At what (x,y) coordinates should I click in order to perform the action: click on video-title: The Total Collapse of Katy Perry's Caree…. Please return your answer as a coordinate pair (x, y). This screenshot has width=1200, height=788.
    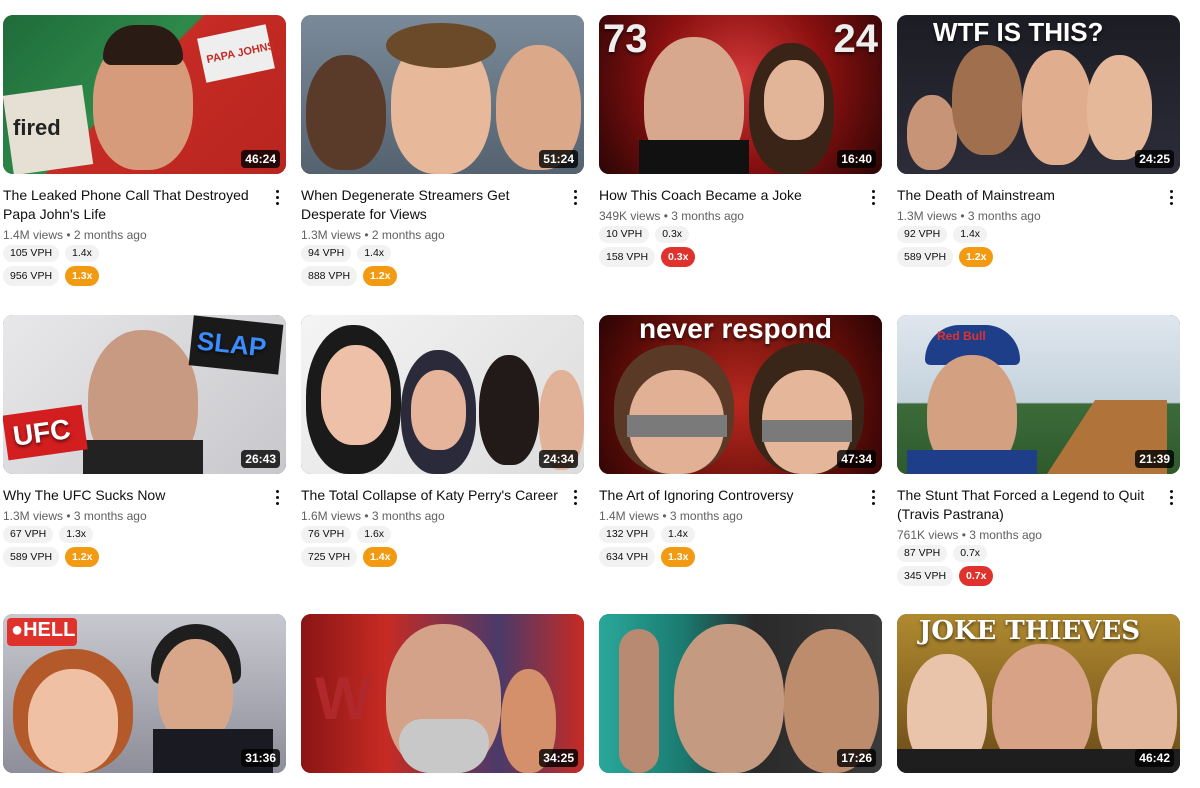
    Looking at the image, I should click on (430, 495).